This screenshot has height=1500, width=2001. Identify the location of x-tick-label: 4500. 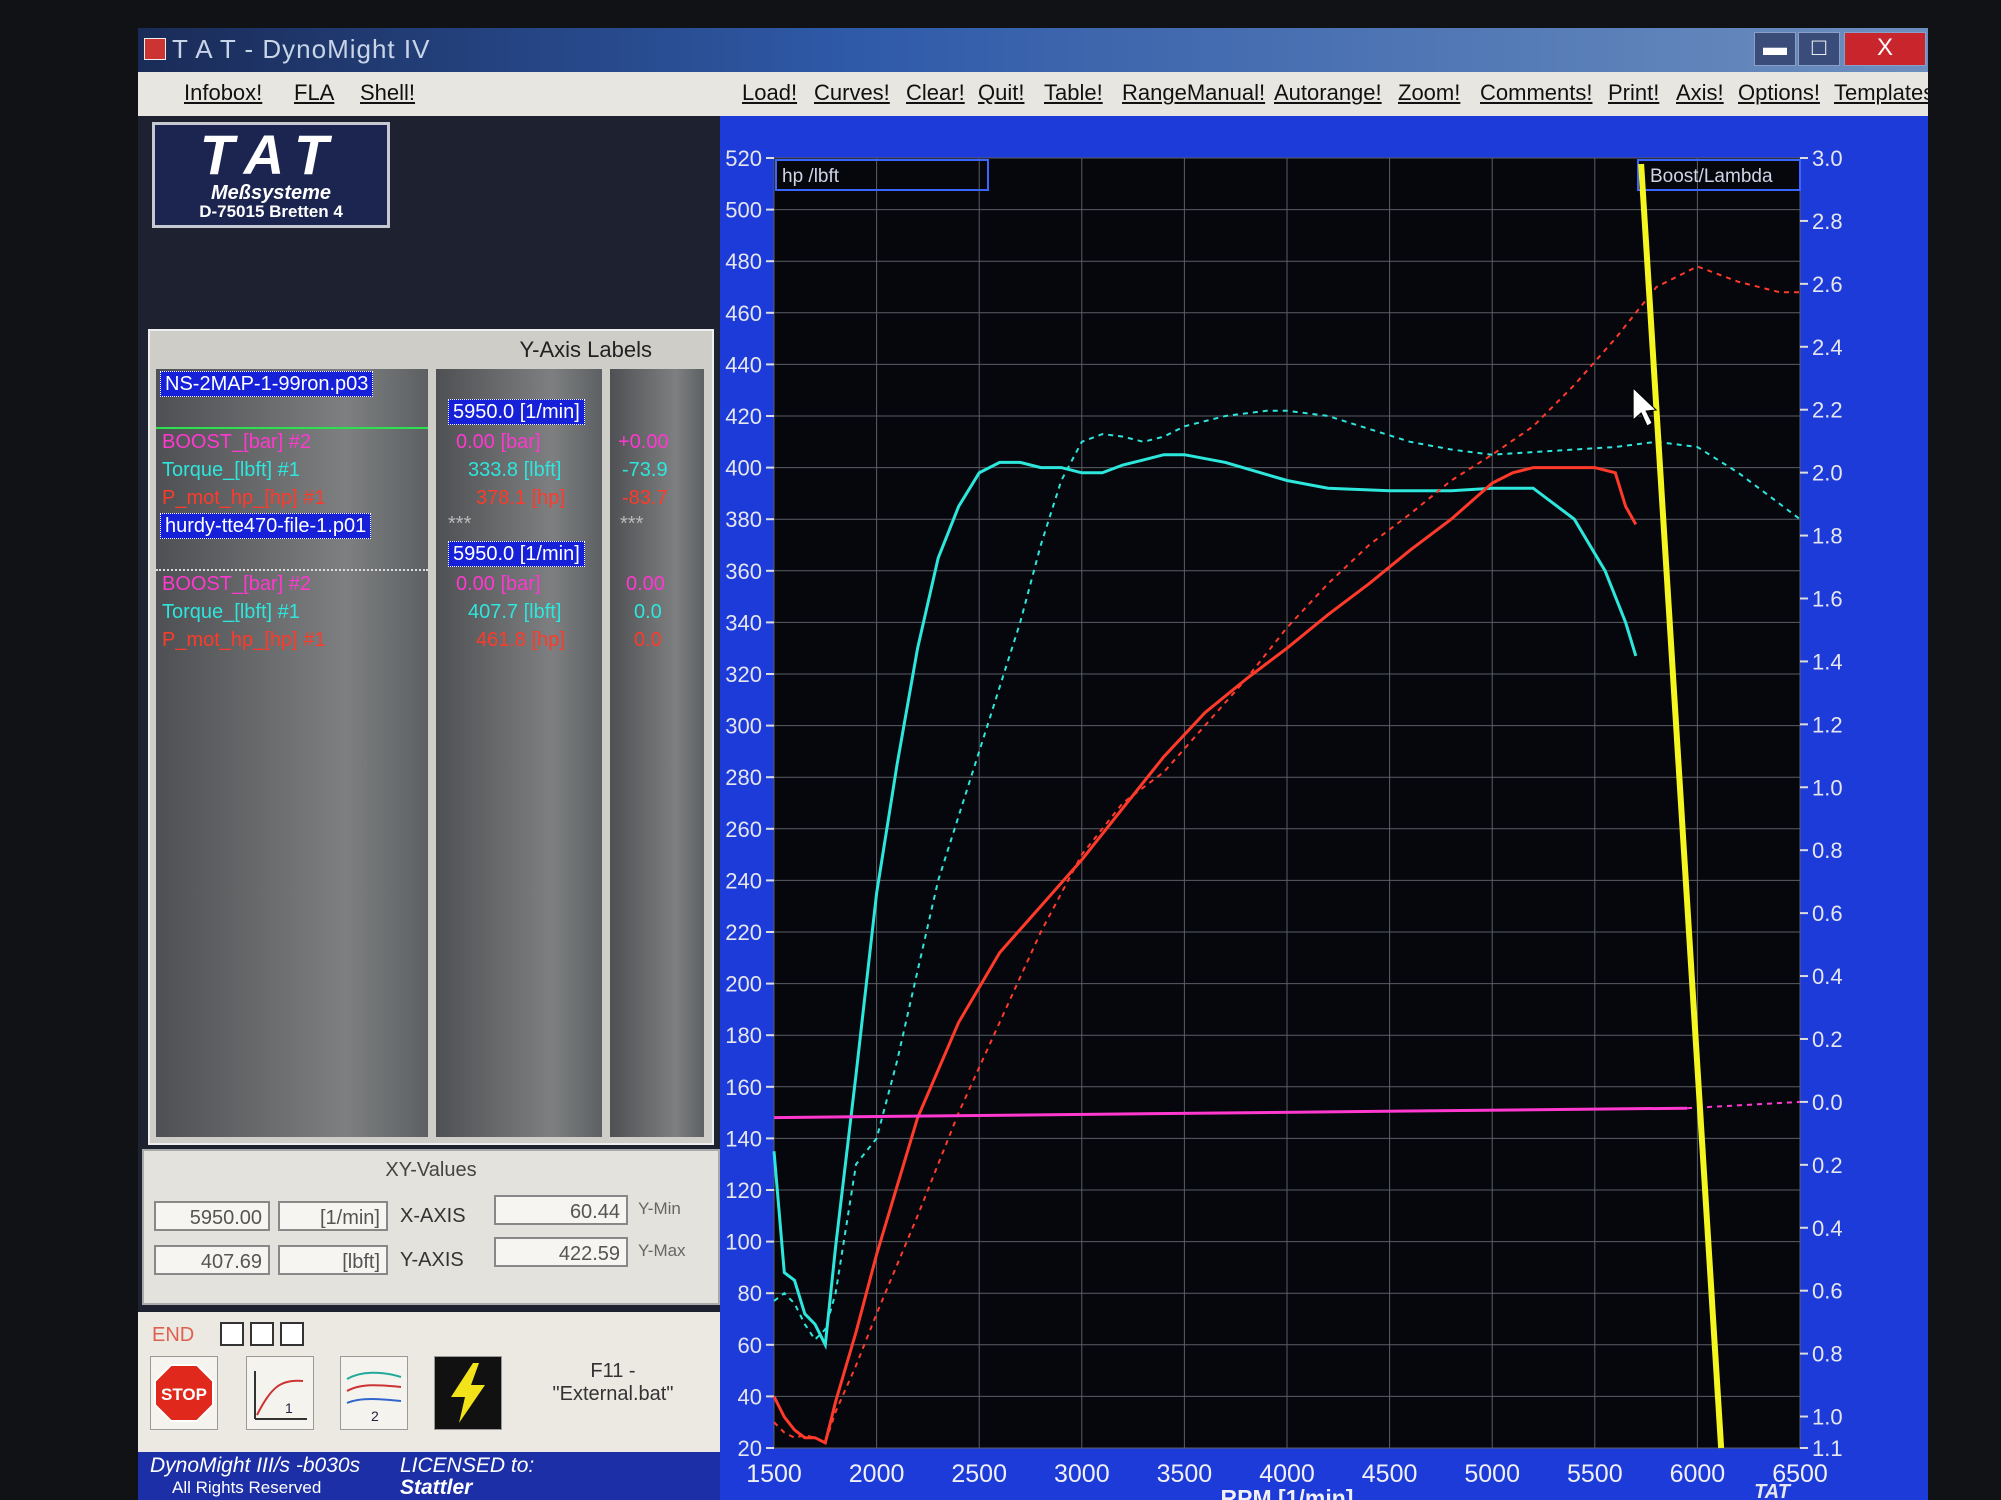
(1390, 1474).